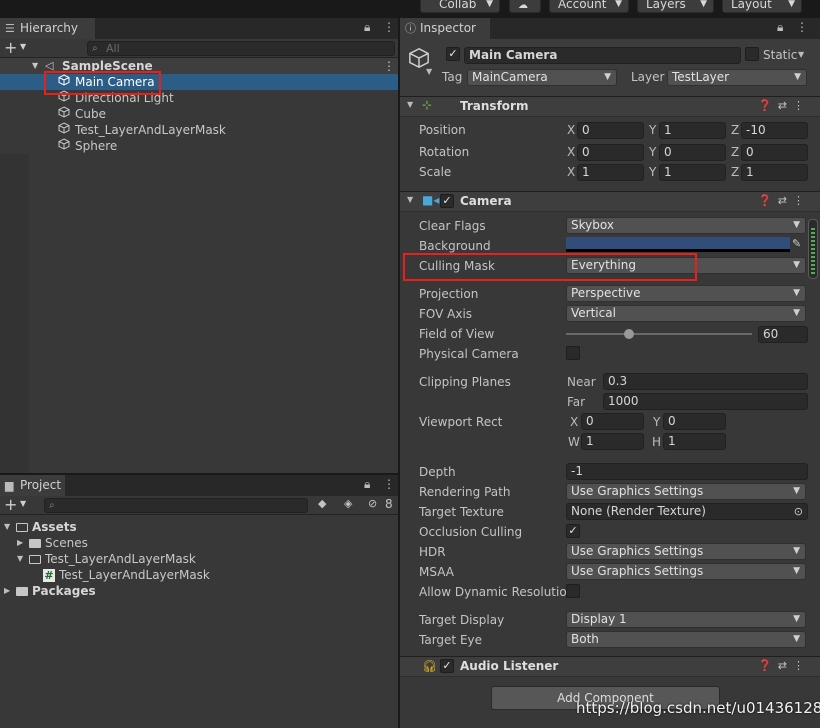  What do you see at coordinates (762, 6) in the screenshot?
I see `layout-button: Layout ▼` at bounding box center [762, 6].